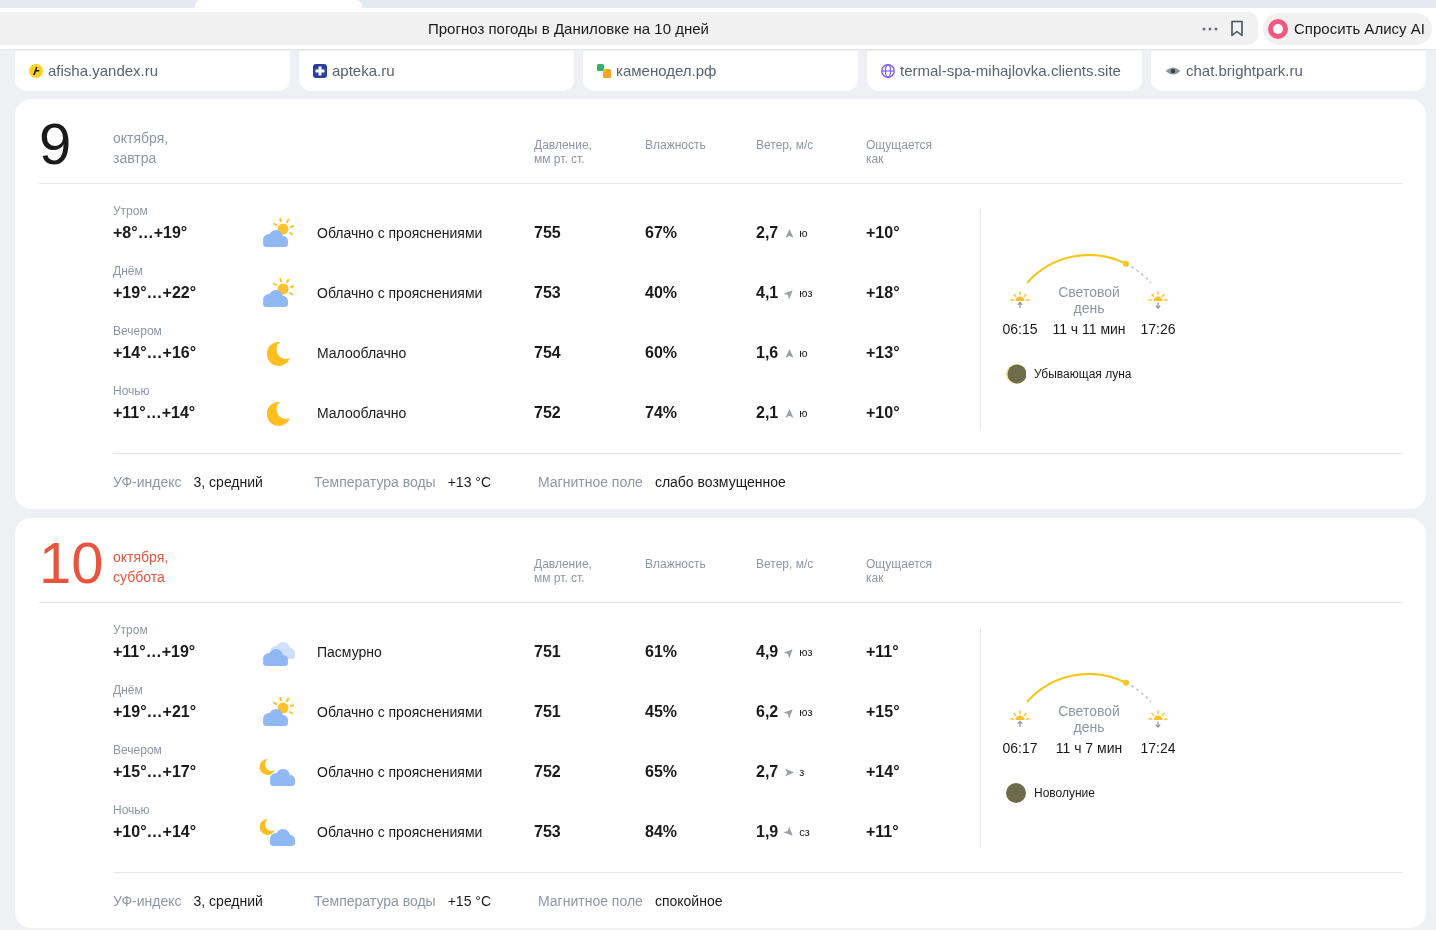 This screenshot has width=1436, height=930. What do you see at coordinates (72, 563) in the screenshot?
I see `day-number: 10` at bounding box center [72, 563].